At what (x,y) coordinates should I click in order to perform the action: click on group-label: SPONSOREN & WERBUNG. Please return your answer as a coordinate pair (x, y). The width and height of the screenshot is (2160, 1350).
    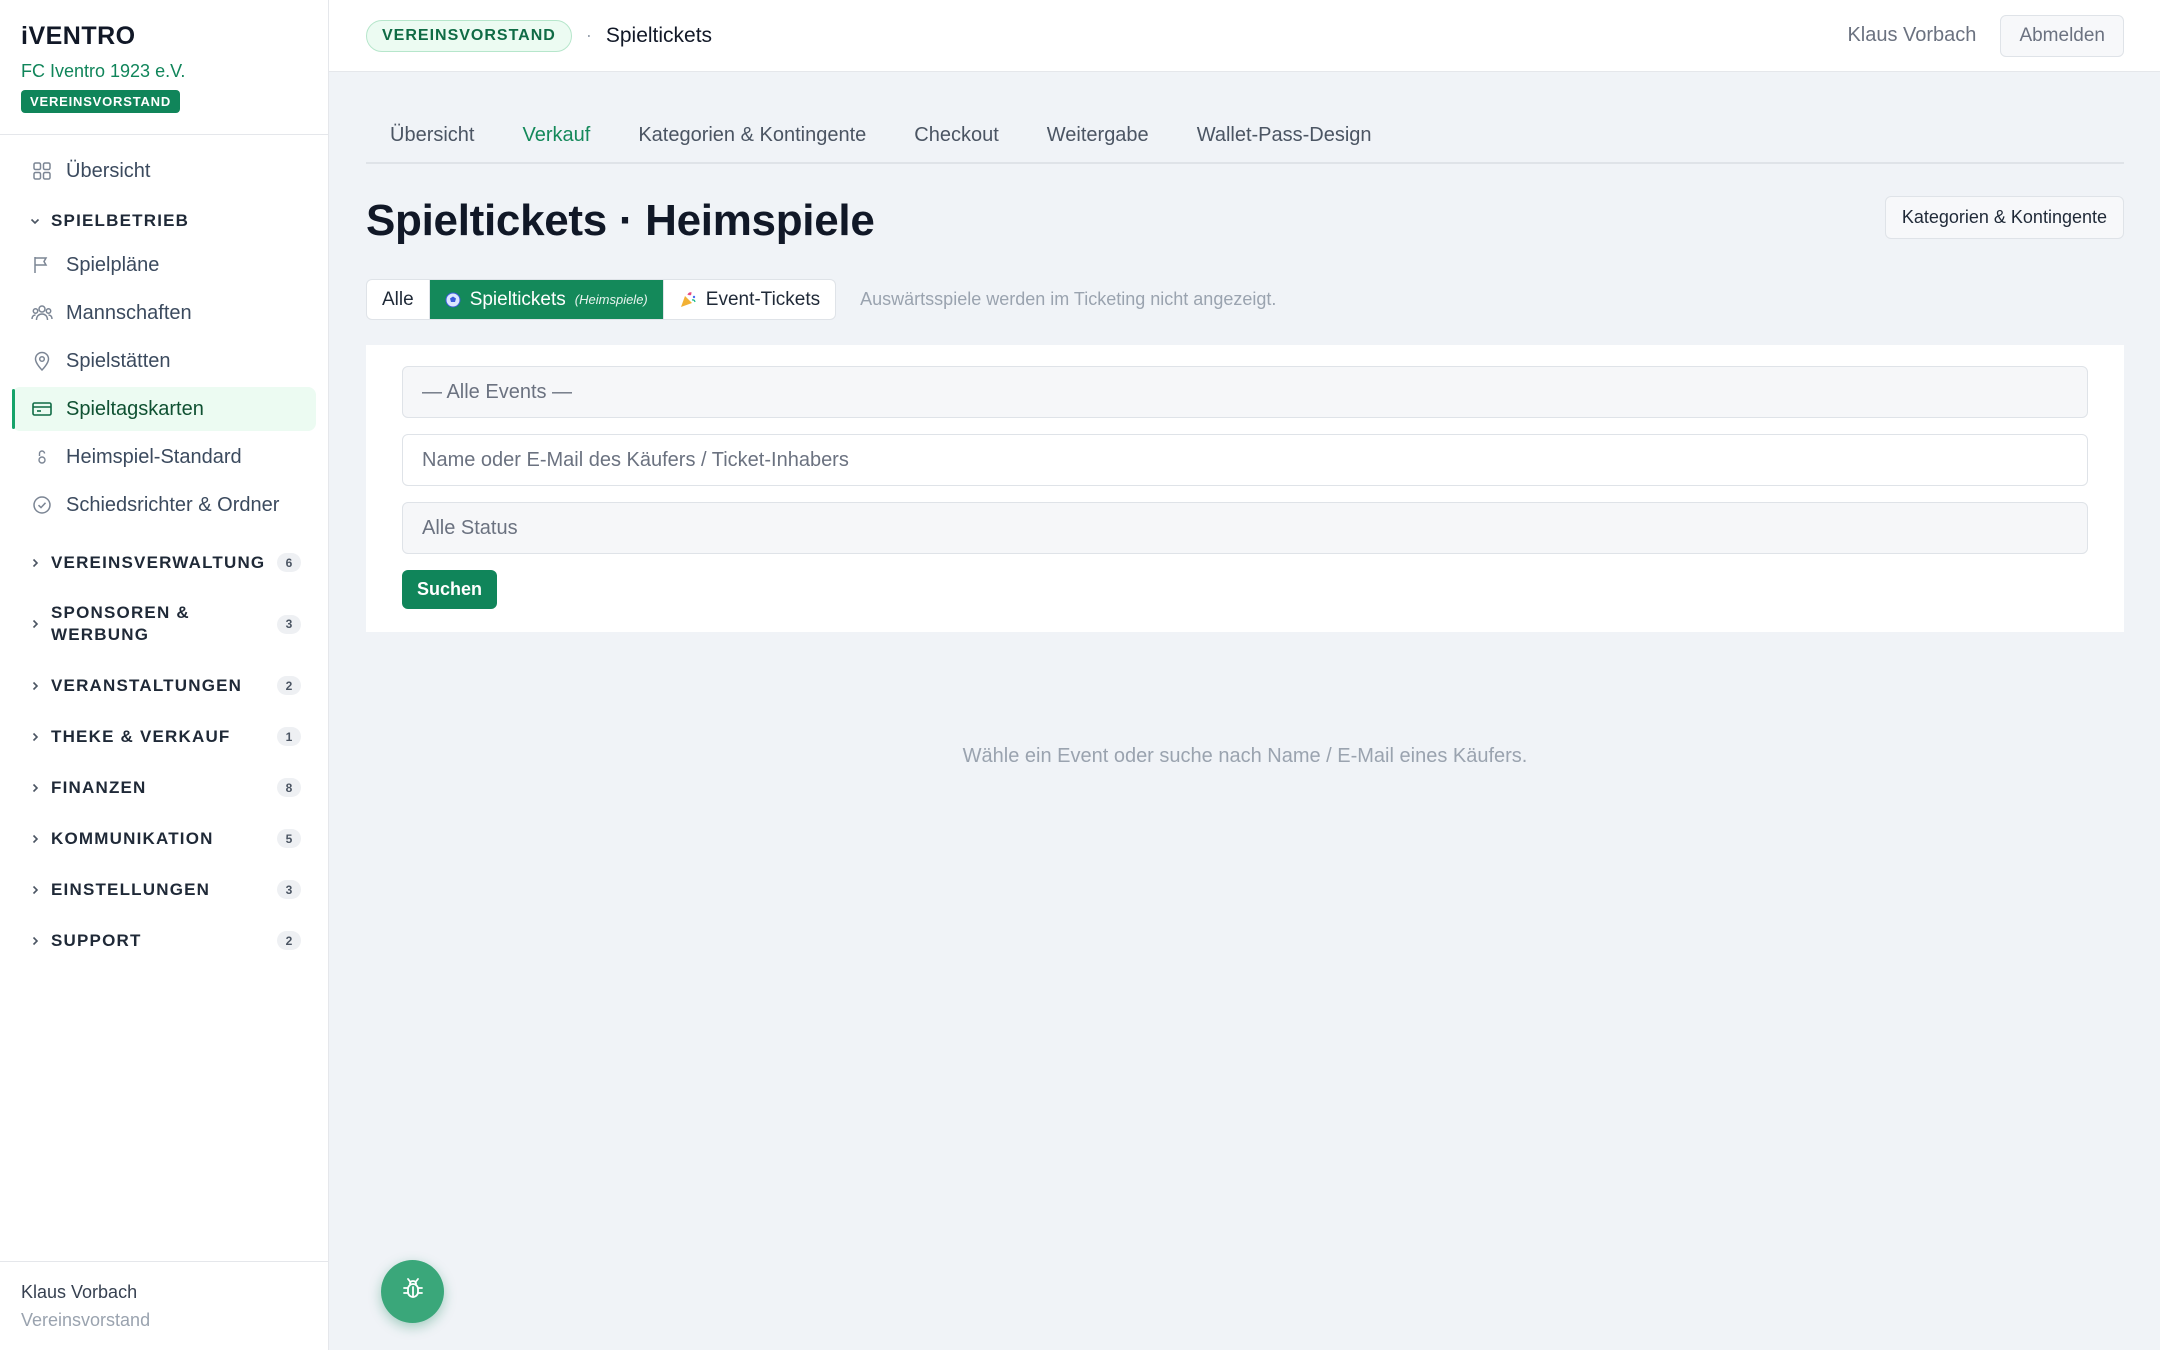
    Looking at the image, I should click on (120, 623).